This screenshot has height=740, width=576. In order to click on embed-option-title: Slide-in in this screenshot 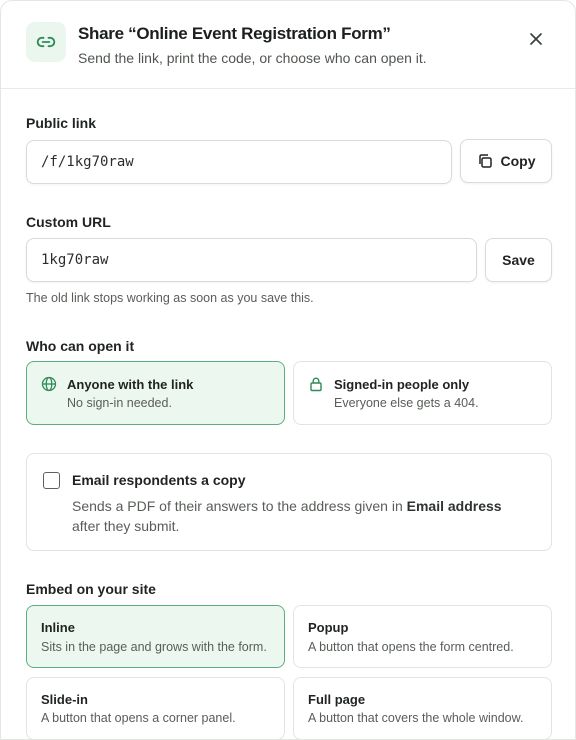, I will do `click(64, 699)`.